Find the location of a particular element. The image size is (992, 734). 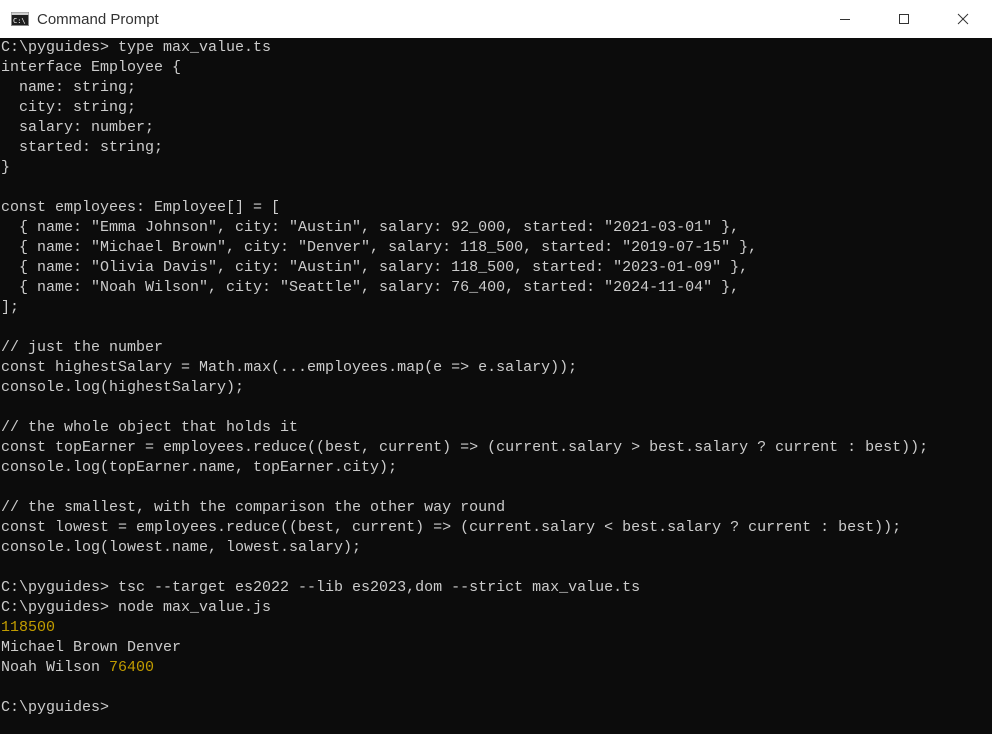

console-line: // the whole object that holds it is located at coordinates (150, 427).